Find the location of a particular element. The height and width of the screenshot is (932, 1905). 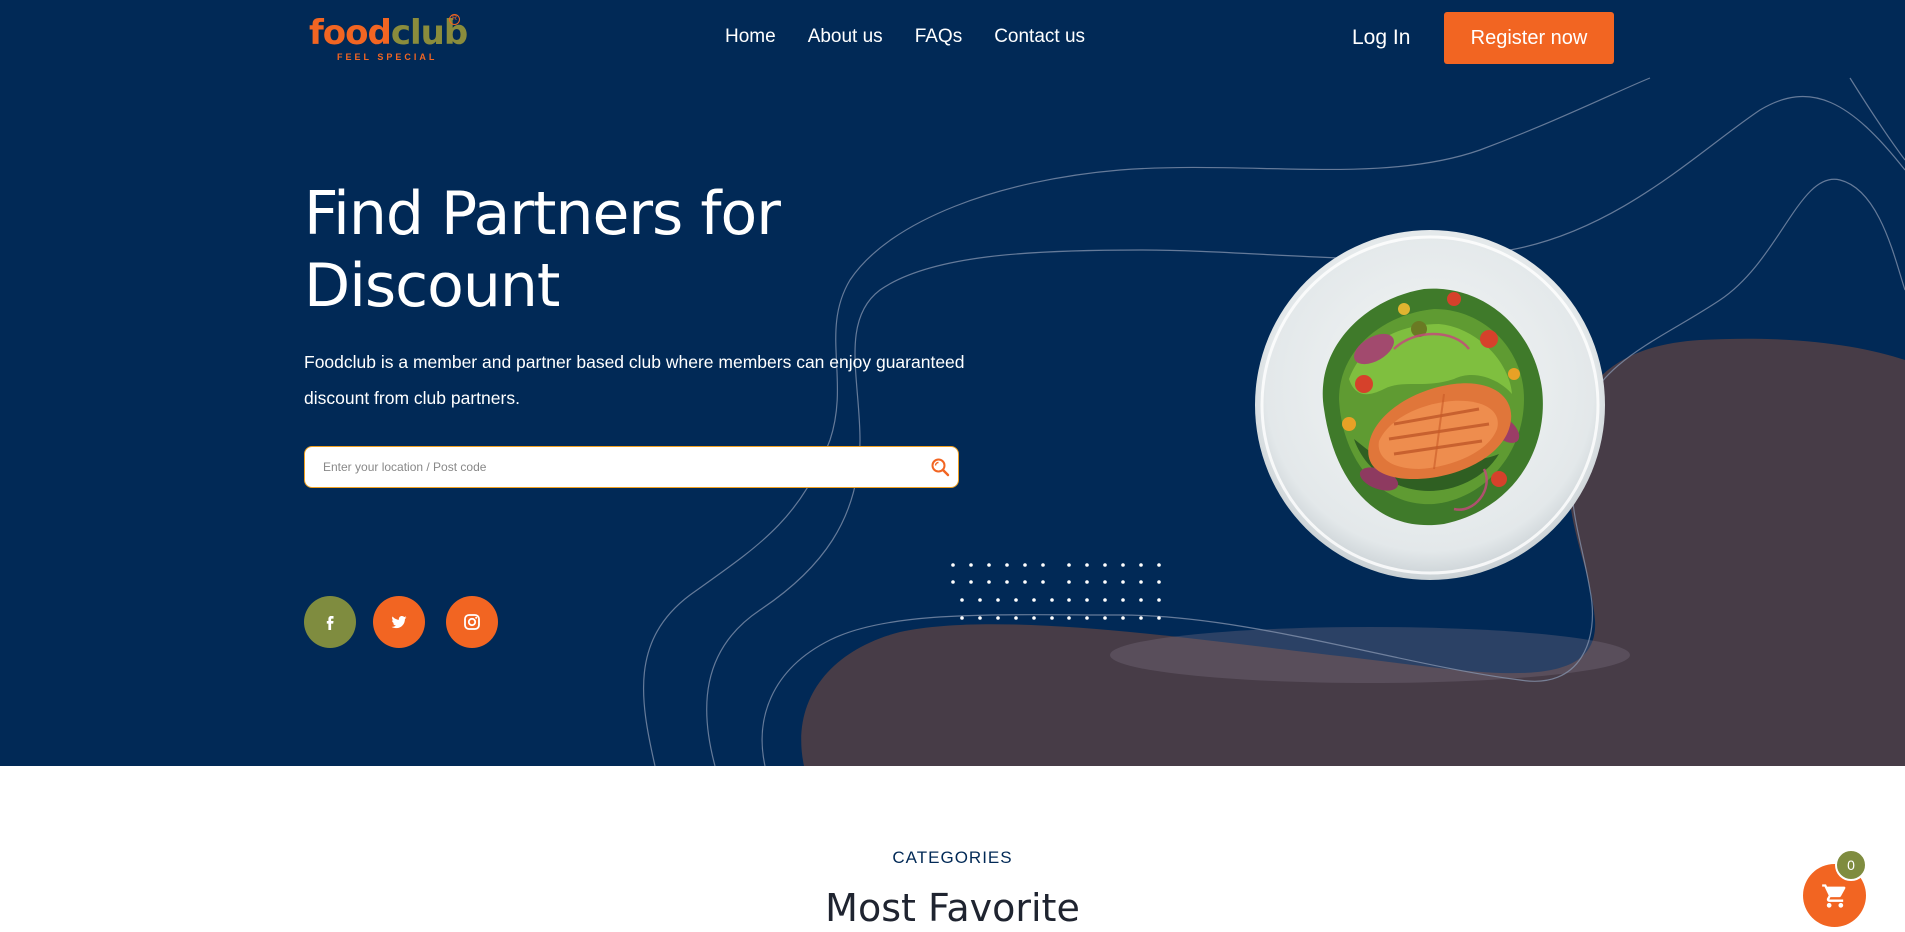

instagram-button is located at coordinates (472, 622).